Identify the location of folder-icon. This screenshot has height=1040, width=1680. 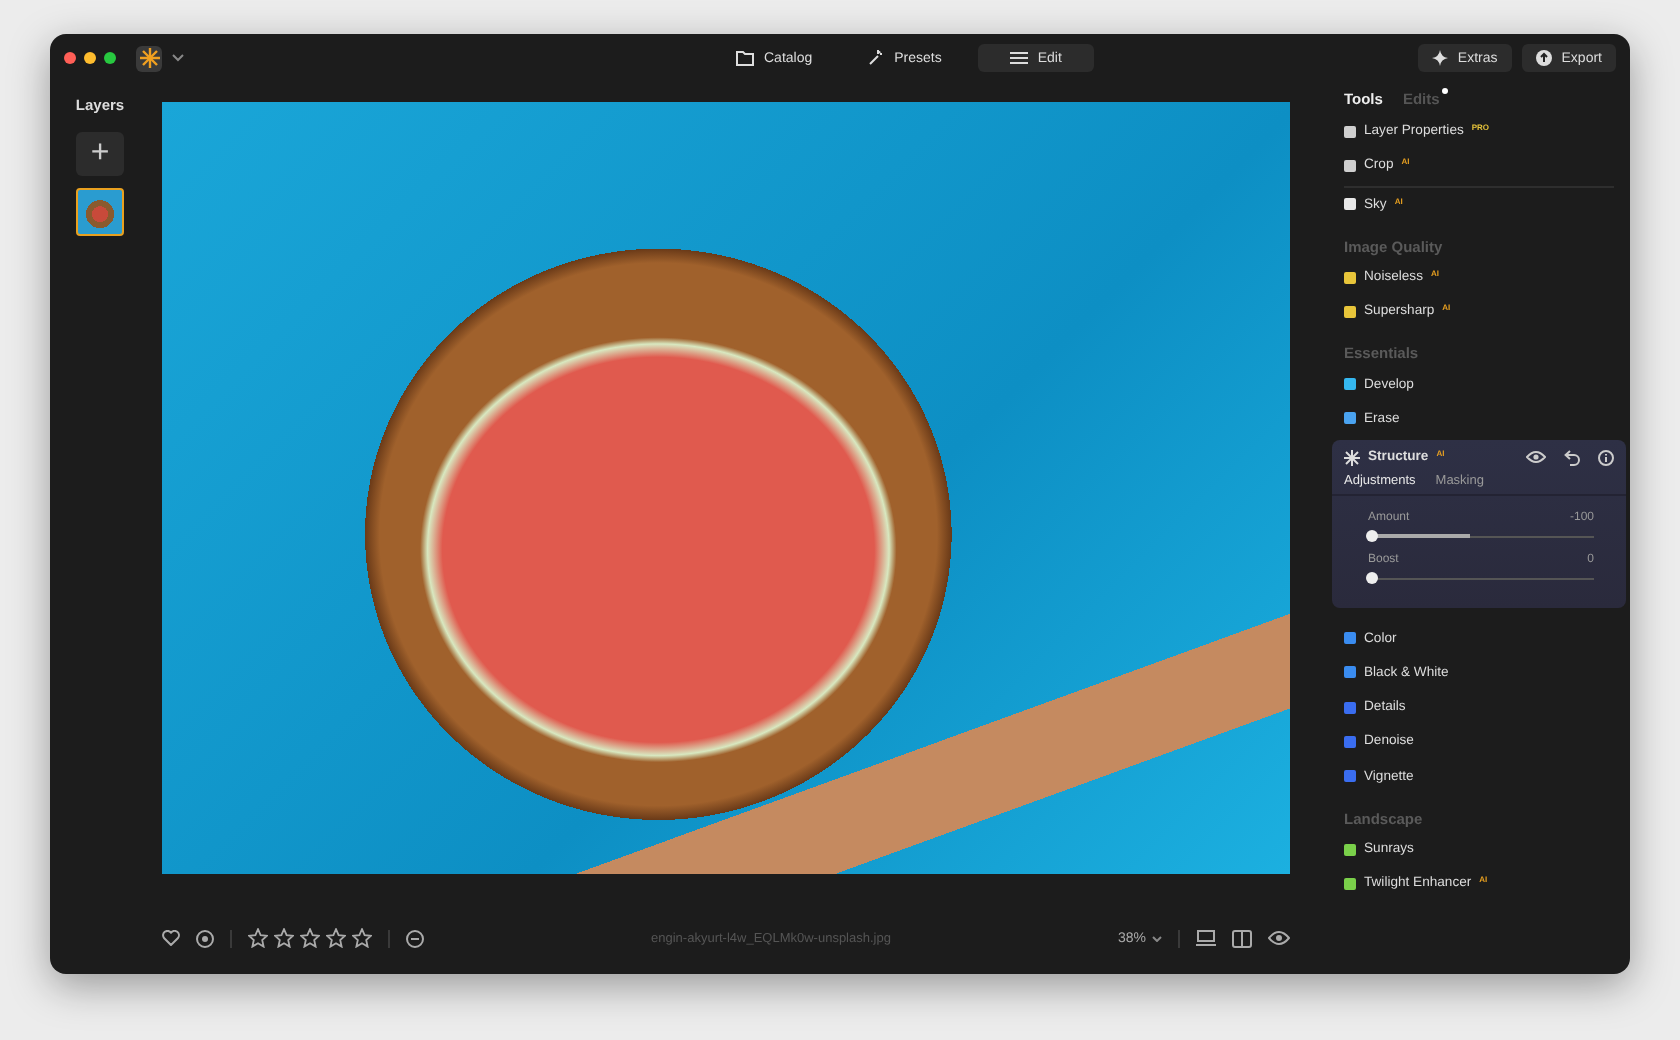
(745, 58).